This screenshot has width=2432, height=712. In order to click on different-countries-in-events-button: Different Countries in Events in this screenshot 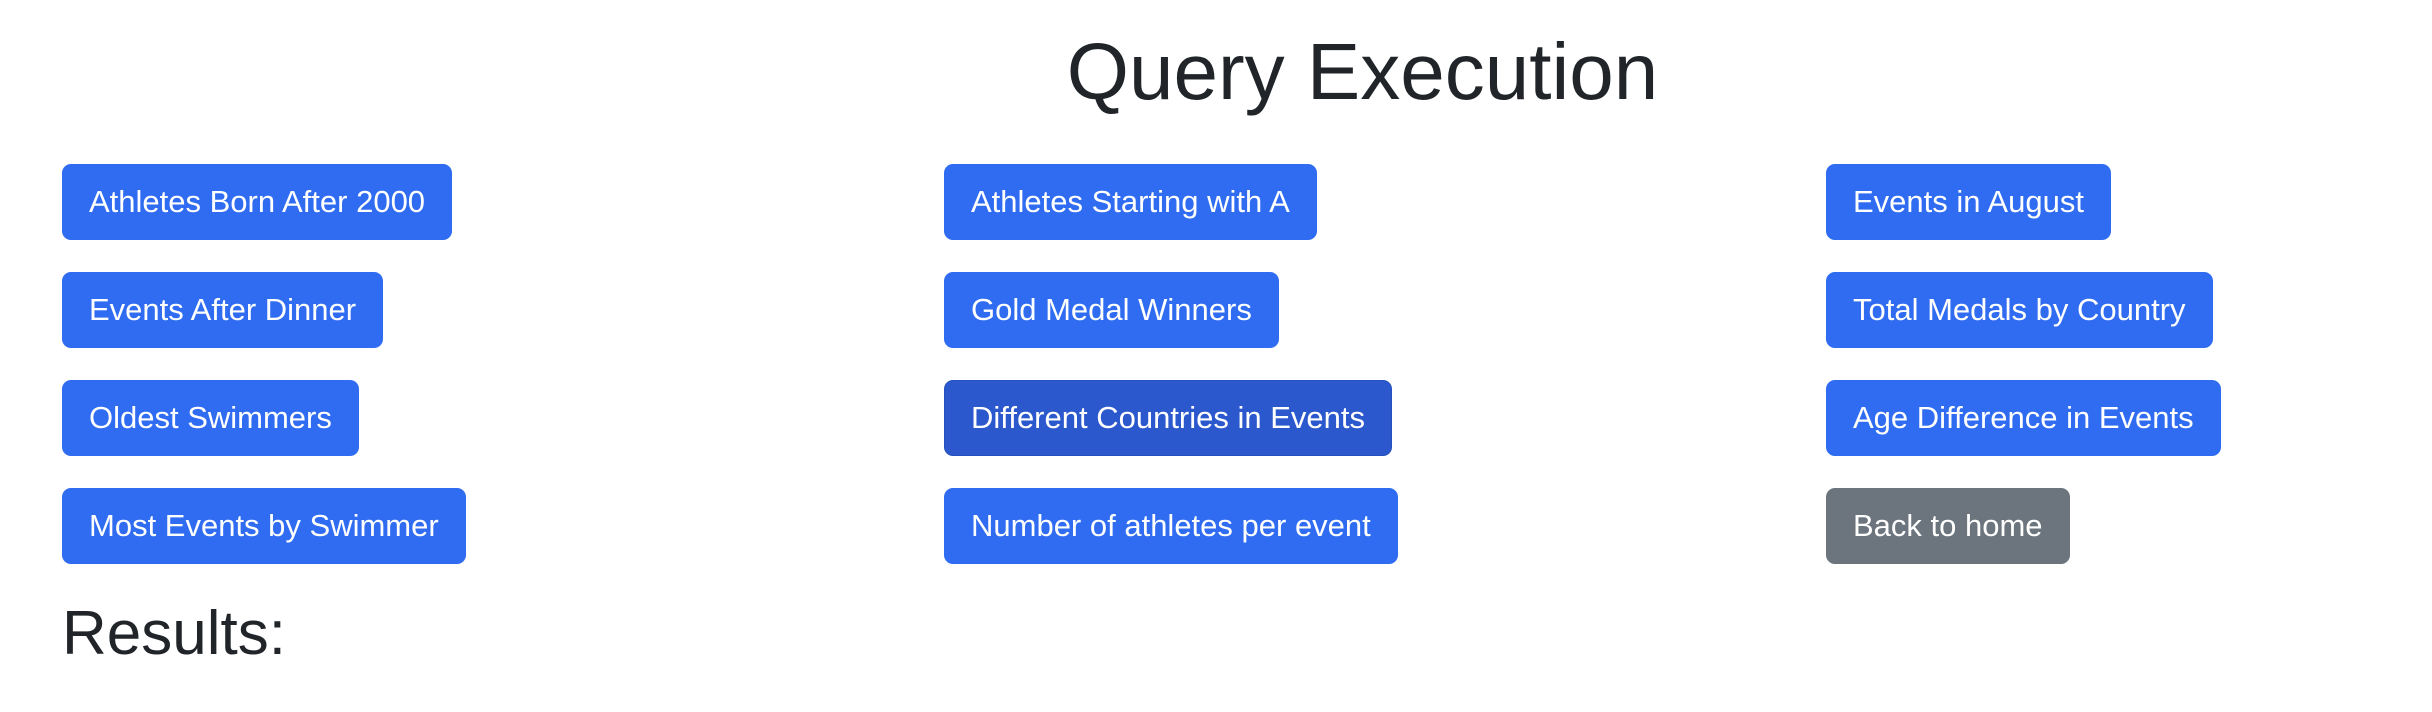, I will do `click(1168, 418)`.